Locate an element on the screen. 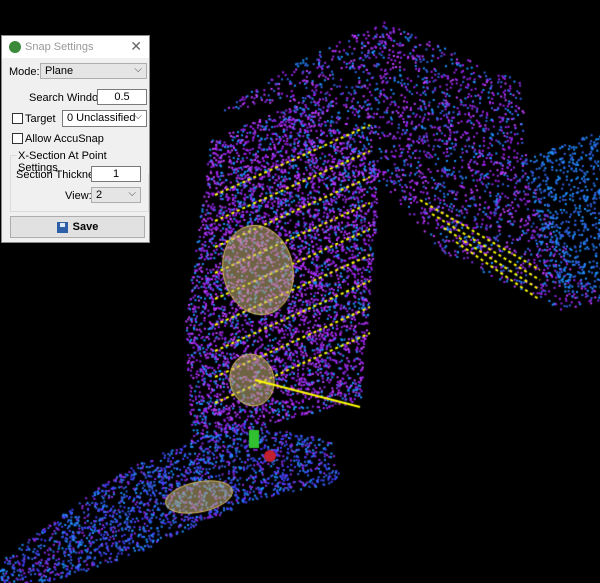  save-button: Save is located at coordinates (77, 227).